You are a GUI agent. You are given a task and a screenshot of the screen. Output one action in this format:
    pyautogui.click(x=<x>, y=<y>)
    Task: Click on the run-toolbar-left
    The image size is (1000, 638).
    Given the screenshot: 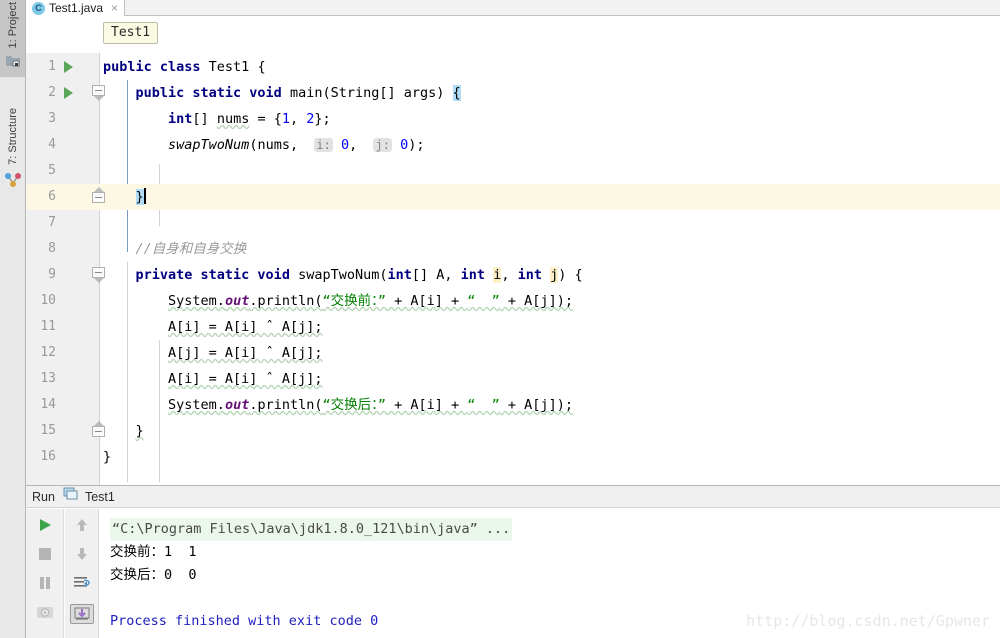 What is the action you would take?
    pyautogui.click(x=45, y=573)
    